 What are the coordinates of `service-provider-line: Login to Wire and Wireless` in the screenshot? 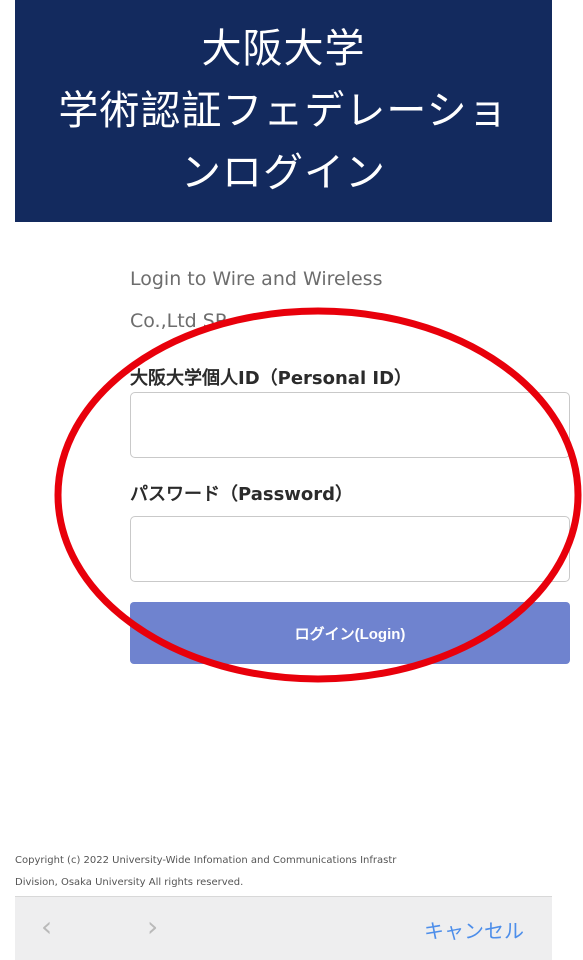 It's located at (256, 279).